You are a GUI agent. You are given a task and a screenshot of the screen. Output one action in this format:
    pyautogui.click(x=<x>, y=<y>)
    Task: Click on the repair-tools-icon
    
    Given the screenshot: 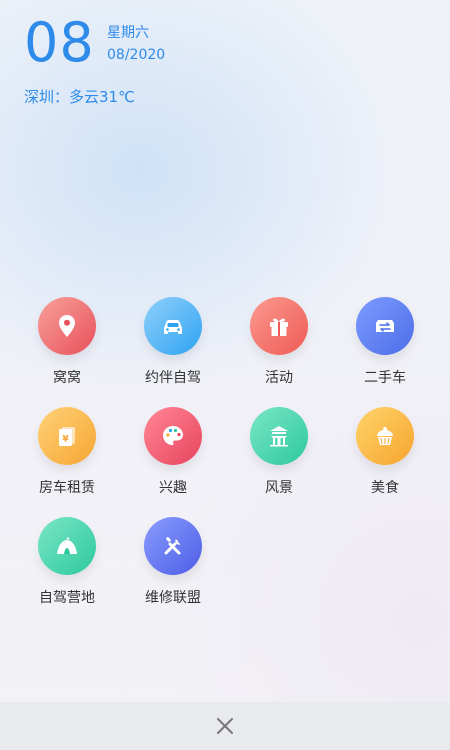 What is the action you would take?
    pyautogui.click(x=173, y=546)
    